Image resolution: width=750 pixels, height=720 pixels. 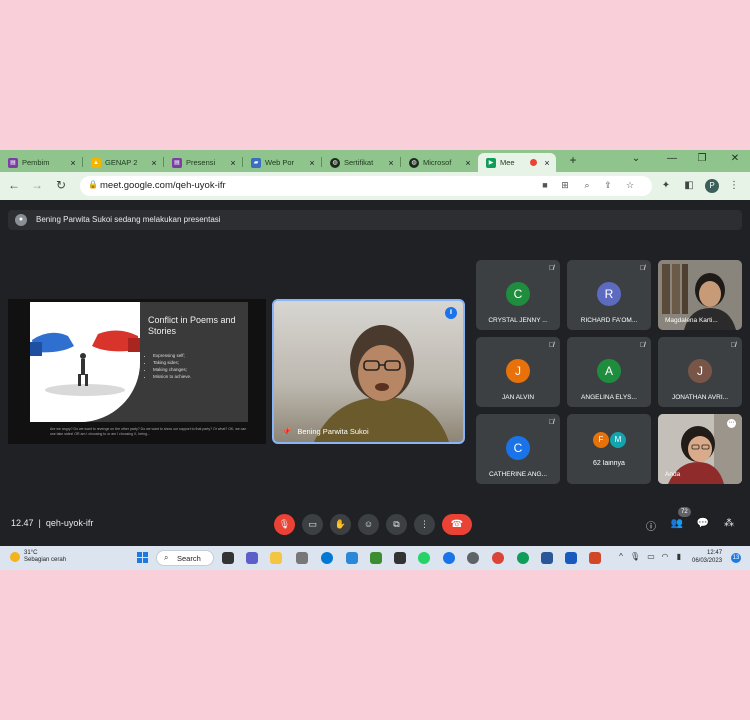 What do you see at coordinates (172, 369) in the screenshot?
I see `slide-bullet: Making changes;` at bounding box center [172, 369].